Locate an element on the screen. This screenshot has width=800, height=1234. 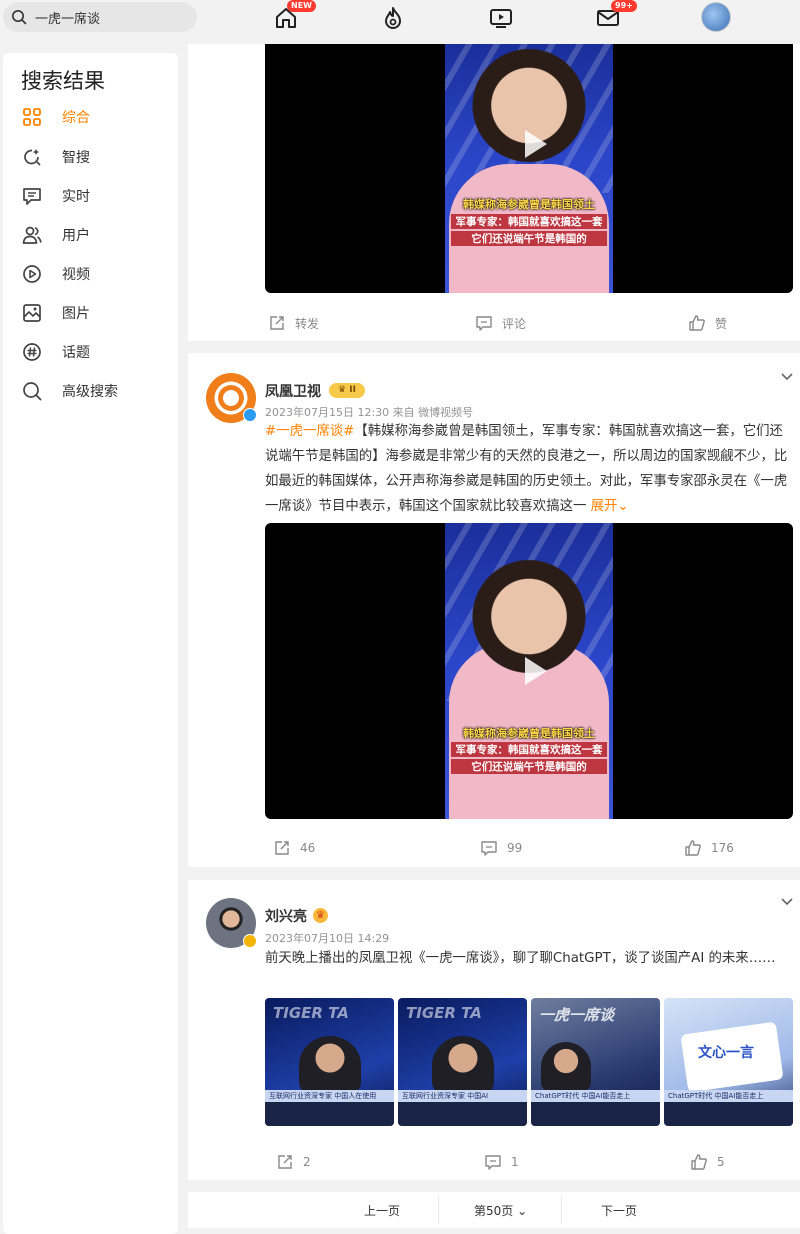
post-actions: 2 1 5 is located at coordinates (494, 1162).